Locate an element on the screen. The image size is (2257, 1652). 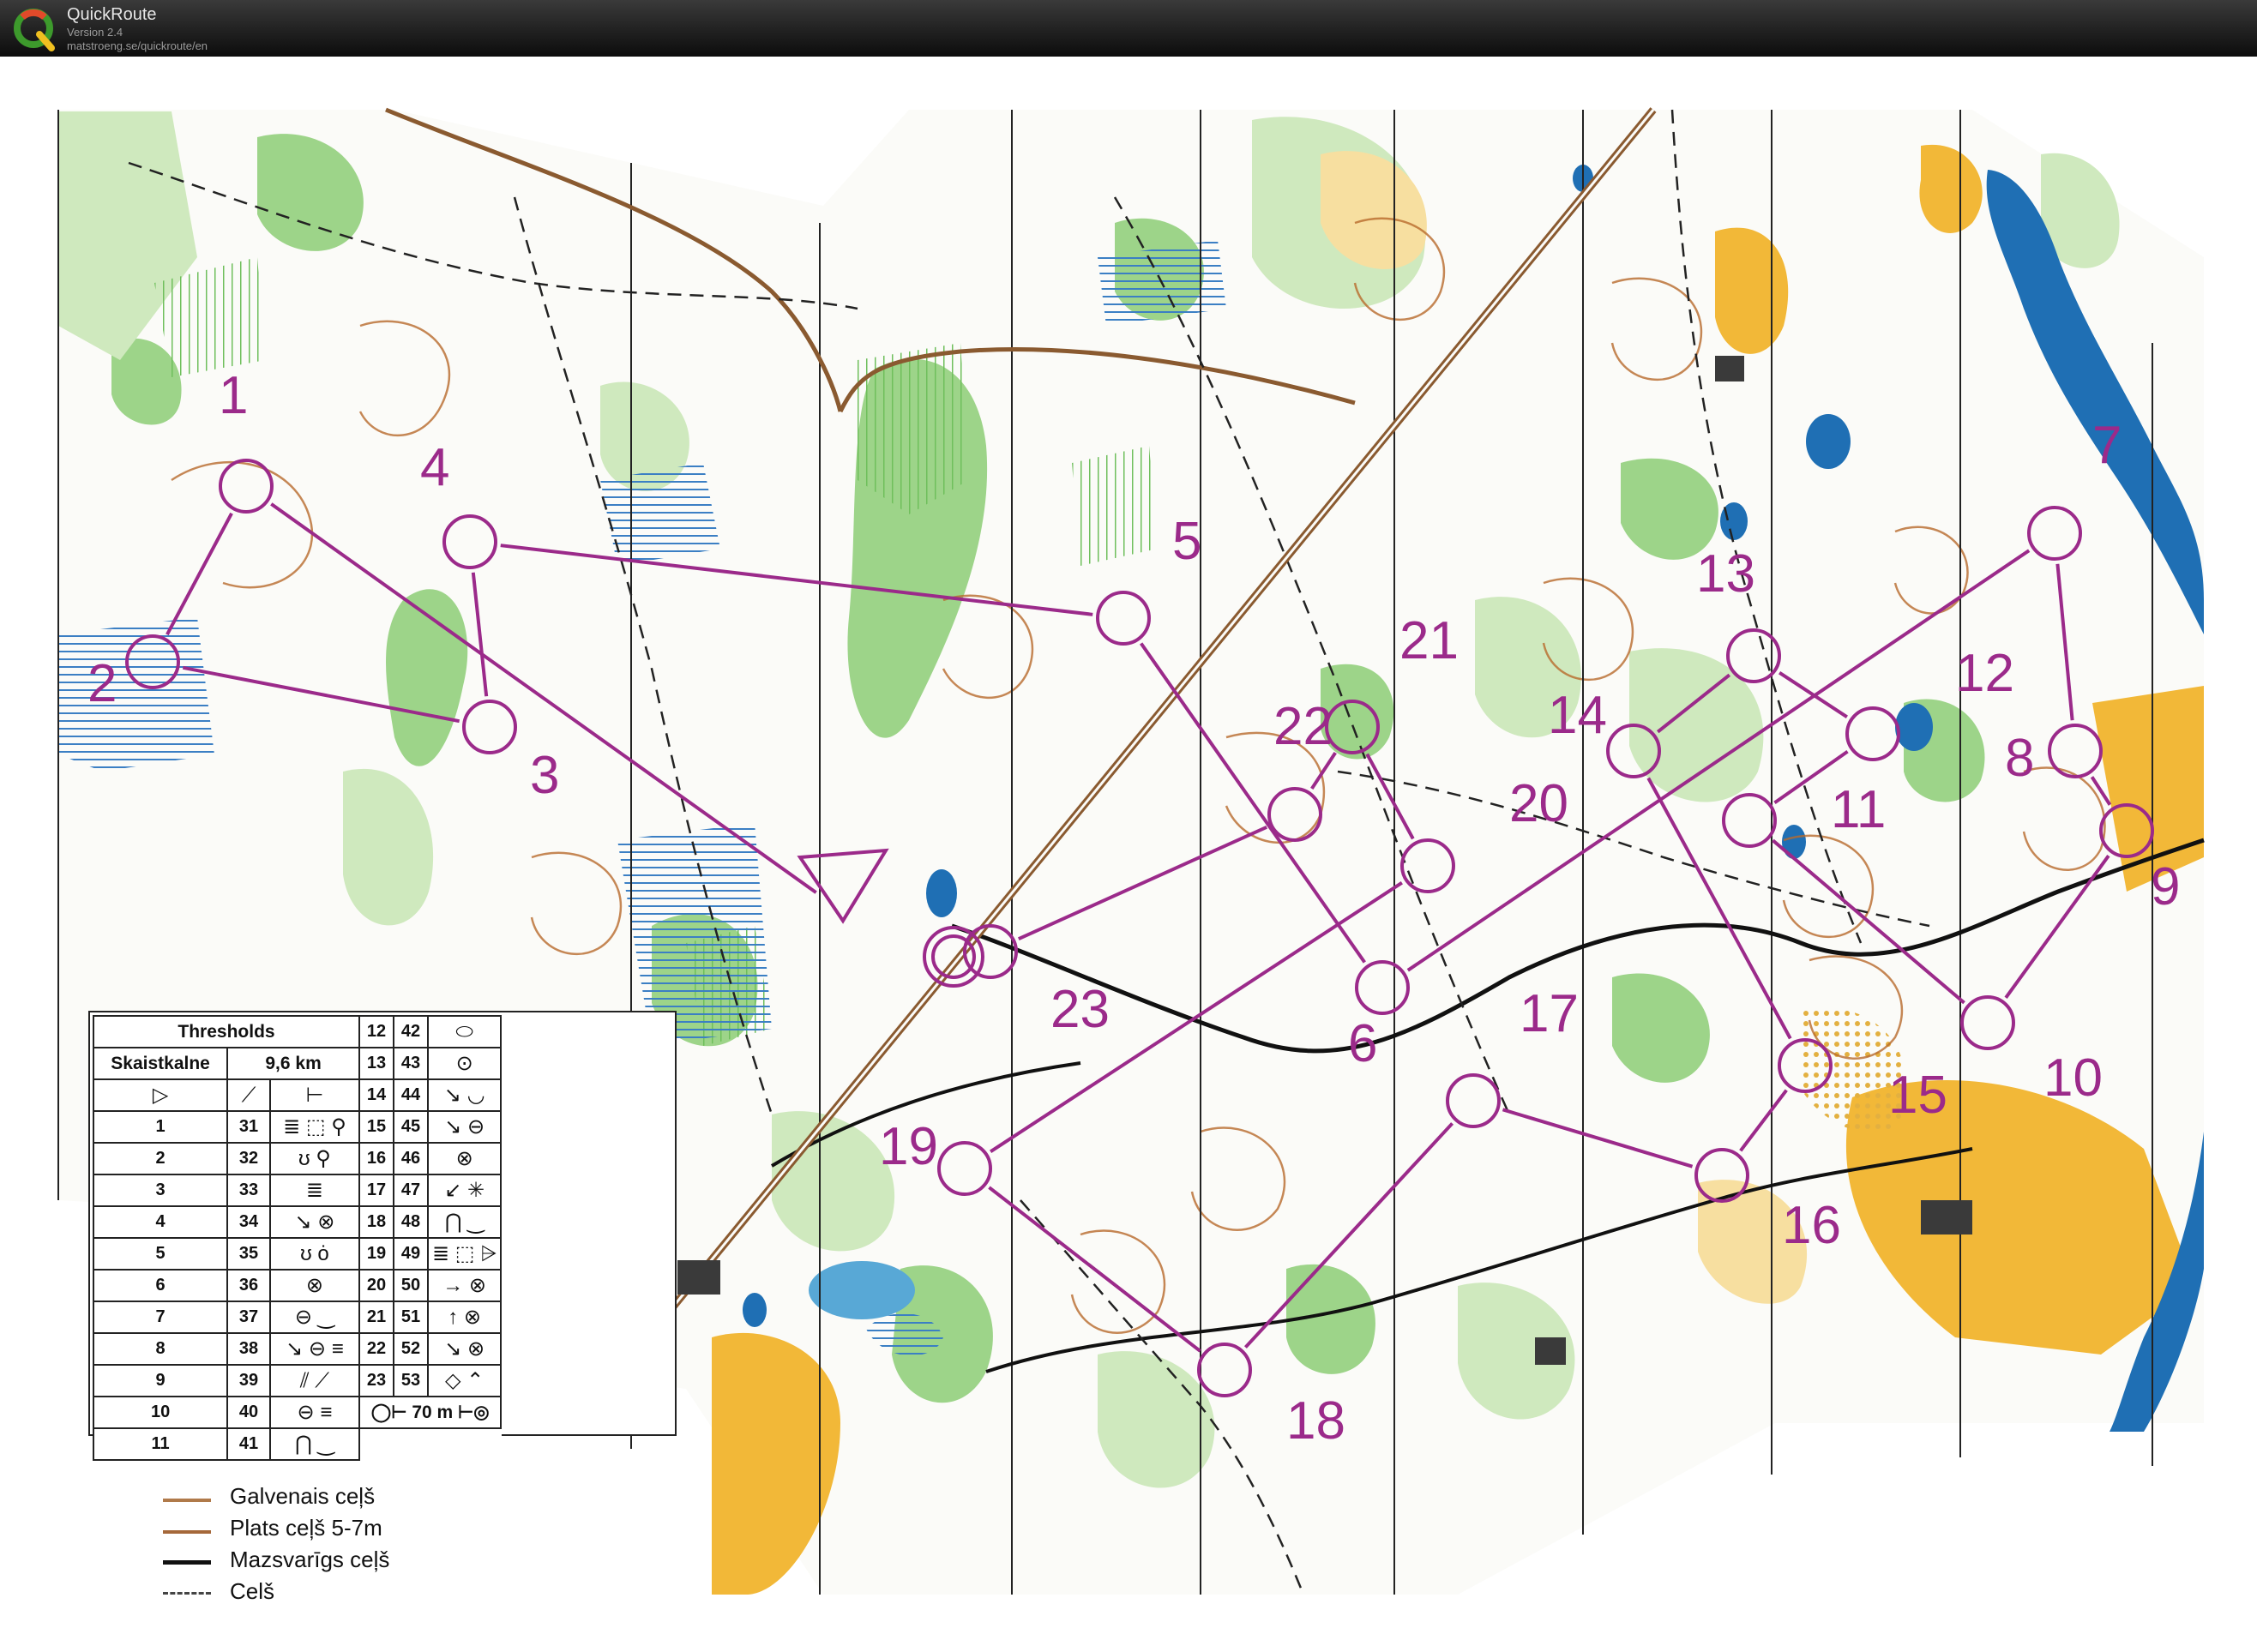
row-number: 1 is located at coordinates (160, 1127).